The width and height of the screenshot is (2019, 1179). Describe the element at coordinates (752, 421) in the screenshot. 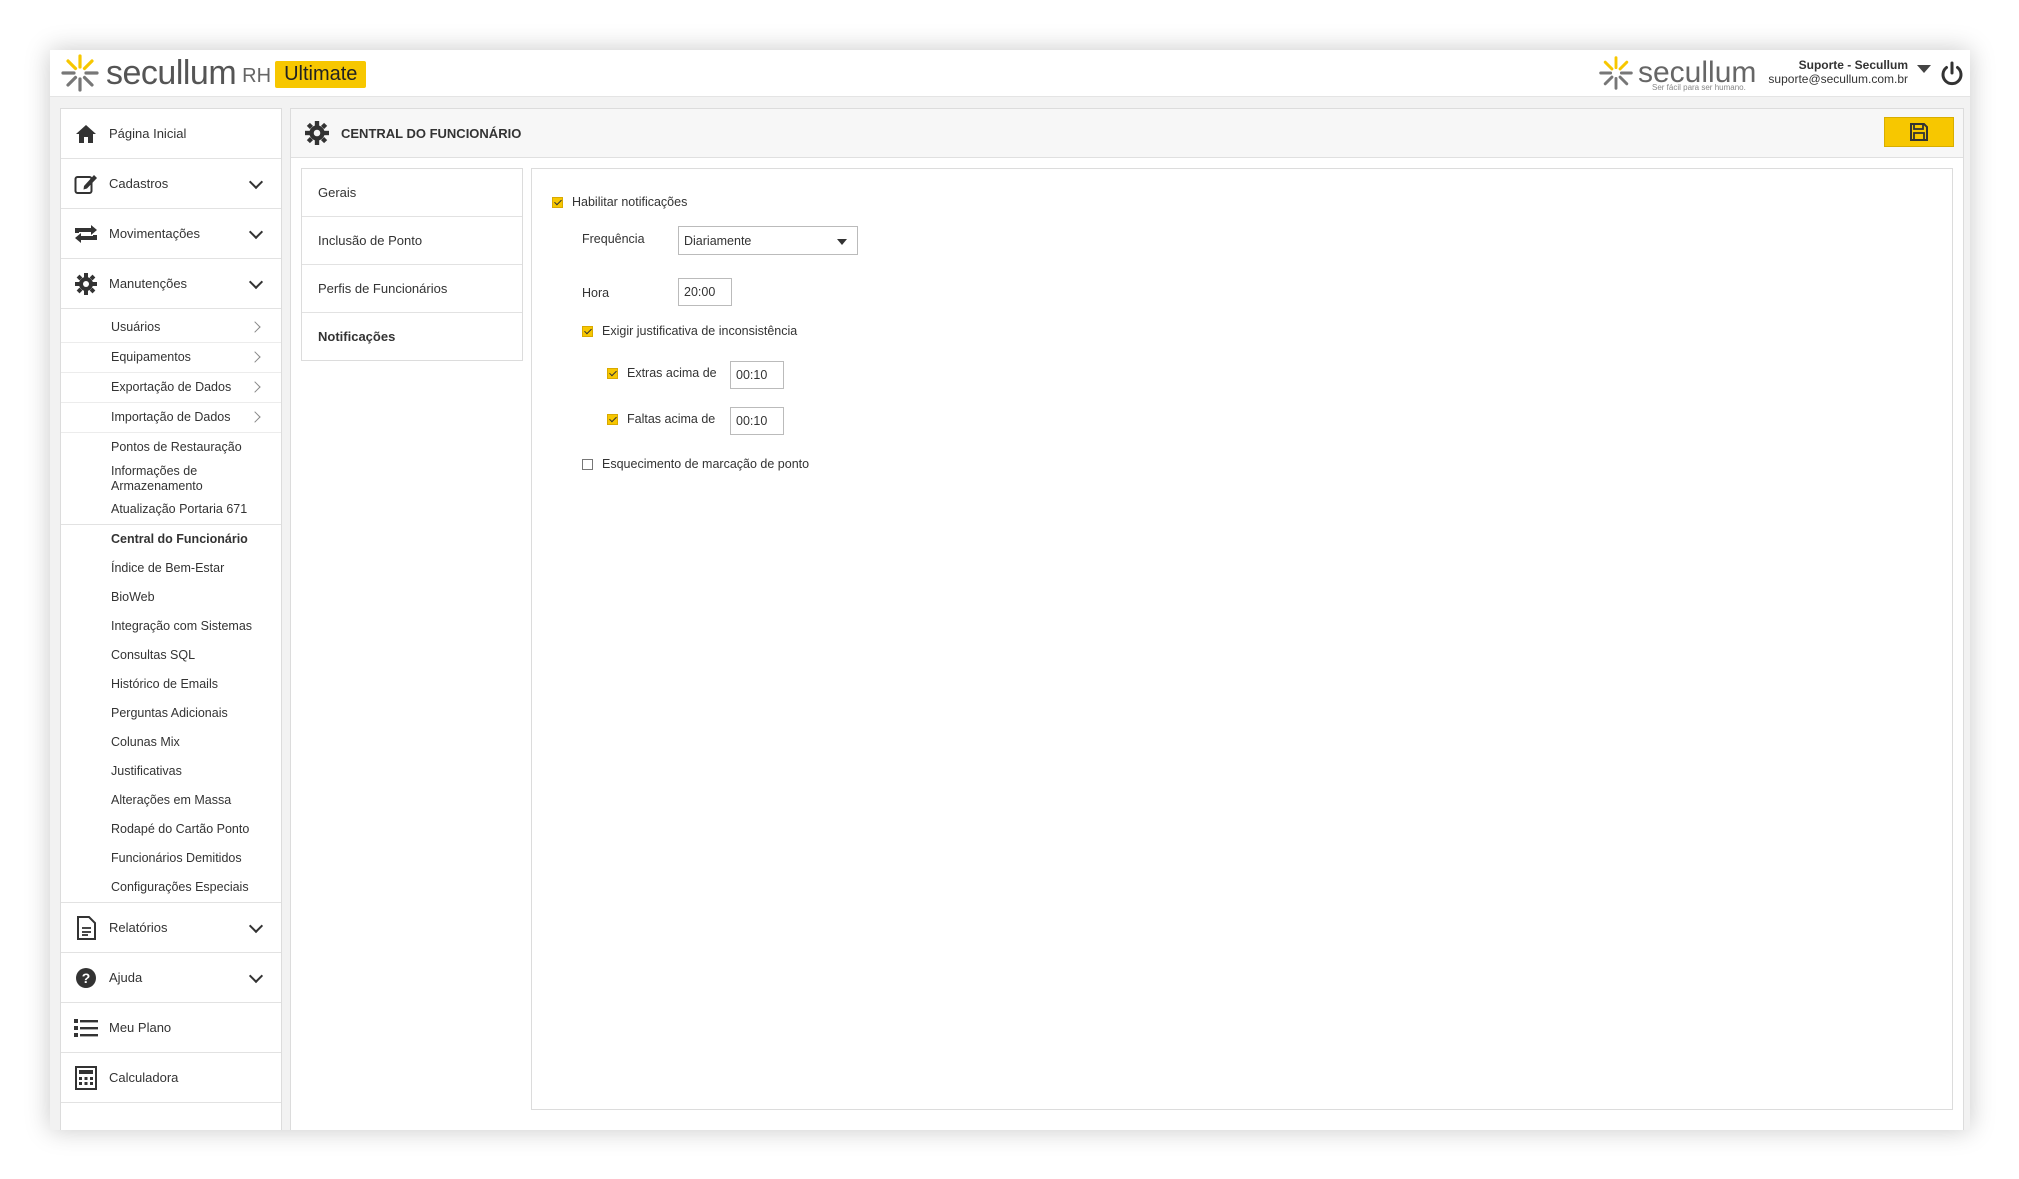

I see `faltas-value: 00:10` at that location.